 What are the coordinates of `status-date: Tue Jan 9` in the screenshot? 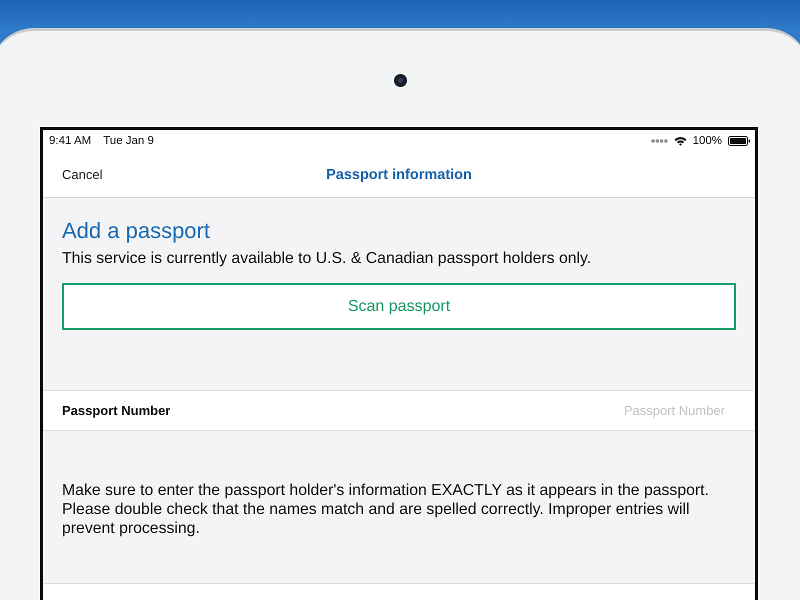 It's located at (128, 141).